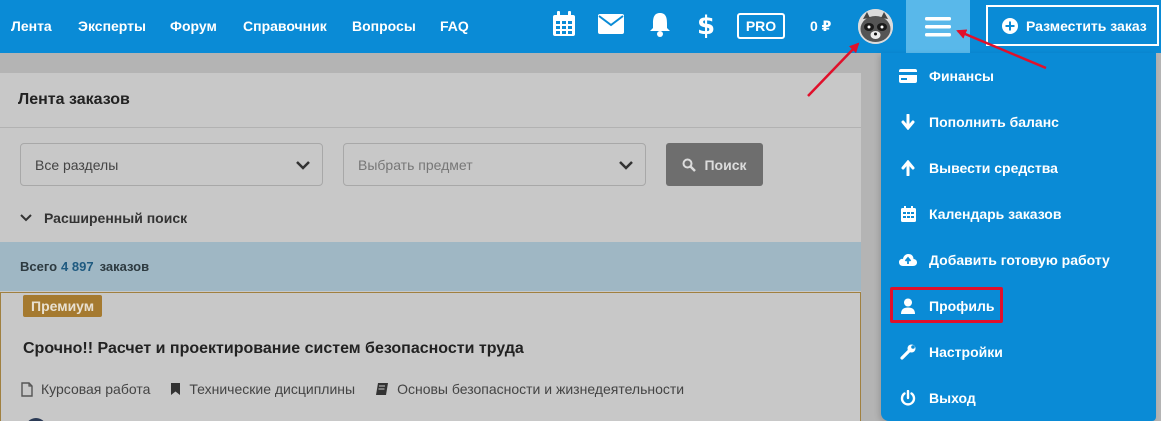 Image resolution: width=1161 pixels, height=421 pixels. Describe the element at coordinates (725, 164) in the screenshot. I see `search-button-label: Поиск` at that location.